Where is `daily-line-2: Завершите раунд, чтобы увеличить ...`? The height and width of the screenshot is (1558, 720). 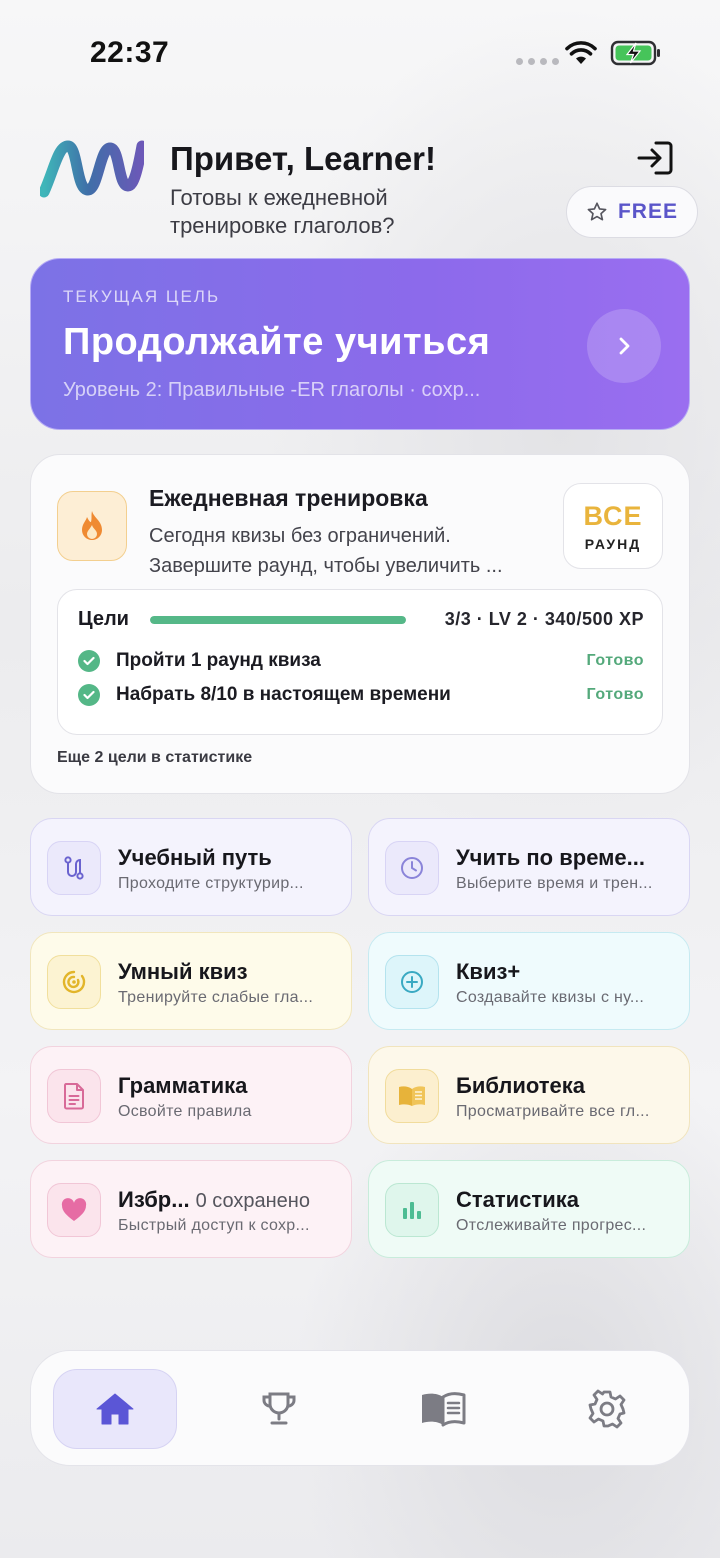
daily-line-2: Завершите раунд, чтобы увеличить ... is located at coordinates (326, 566).